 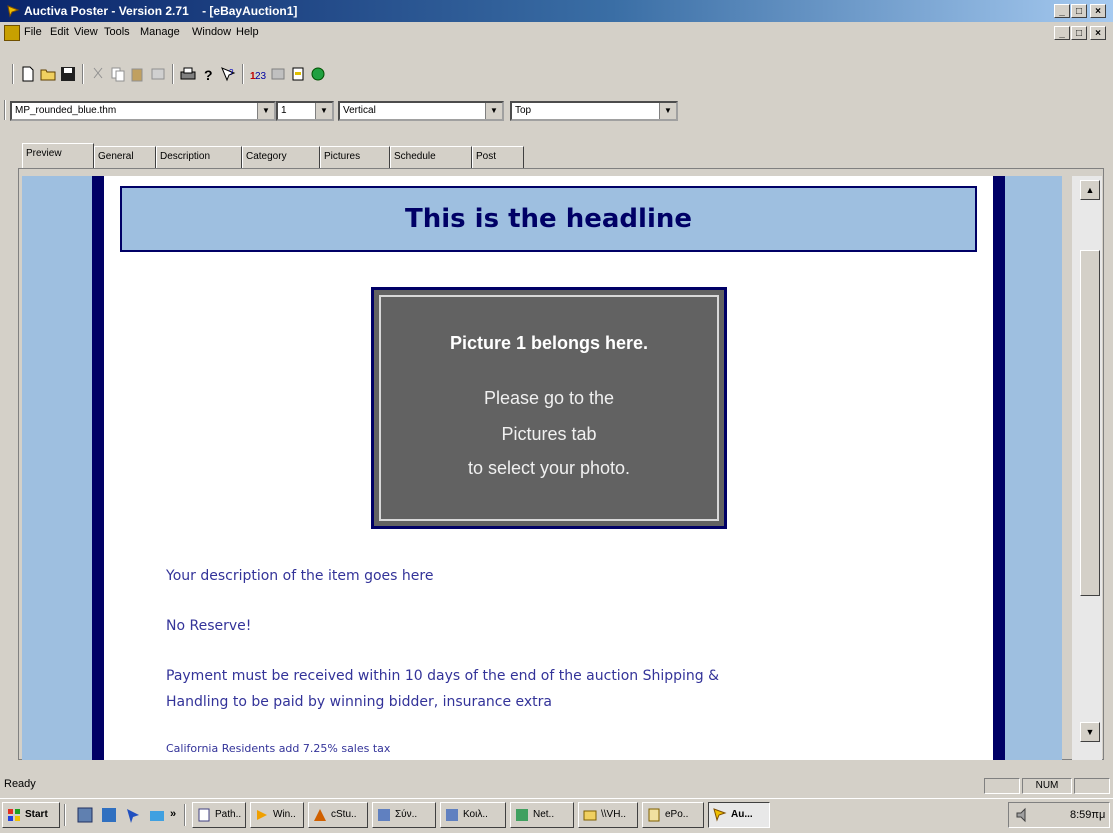 What do you see at coordinates (549, 468) in the screenshot?
I see `picture-instruction-3: to select your photo.` at bounding box center [549, 468].